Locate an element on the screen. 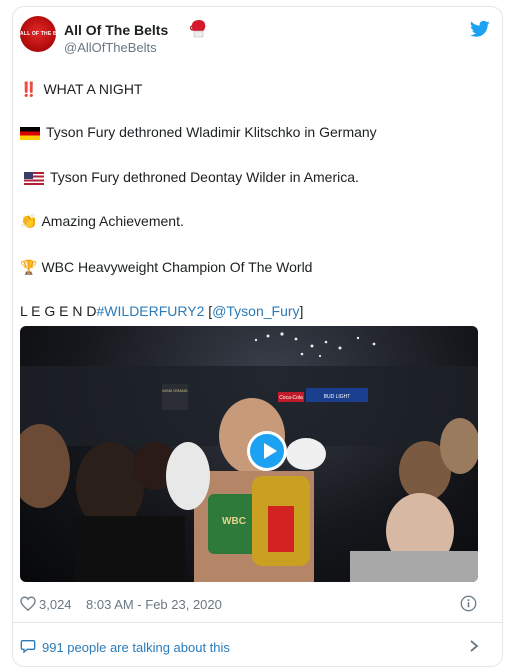  tweet-line-1-text: WHAT A NIGHT is located at coordinates (93, 89).